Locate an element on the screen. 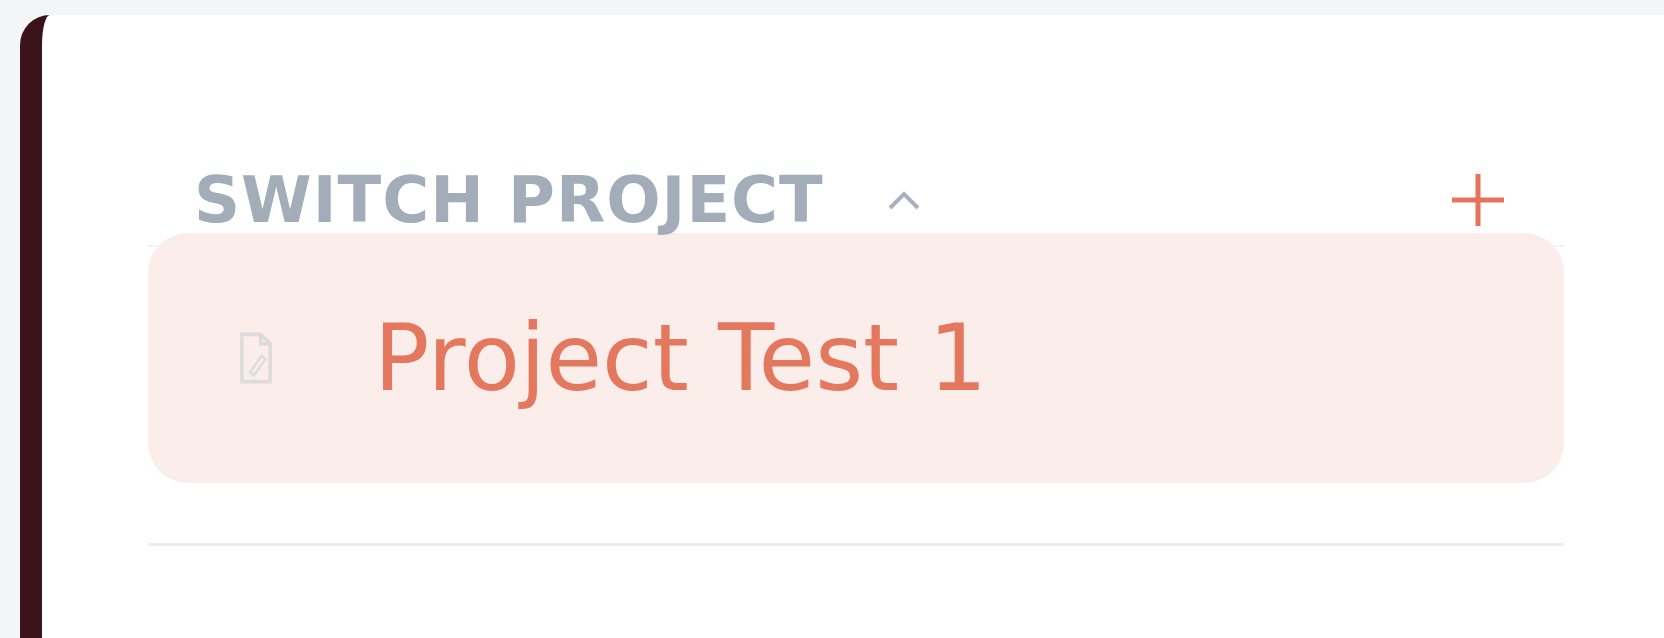 The image size is (1664, 638). document-icon is located at coordinates (256, 358).